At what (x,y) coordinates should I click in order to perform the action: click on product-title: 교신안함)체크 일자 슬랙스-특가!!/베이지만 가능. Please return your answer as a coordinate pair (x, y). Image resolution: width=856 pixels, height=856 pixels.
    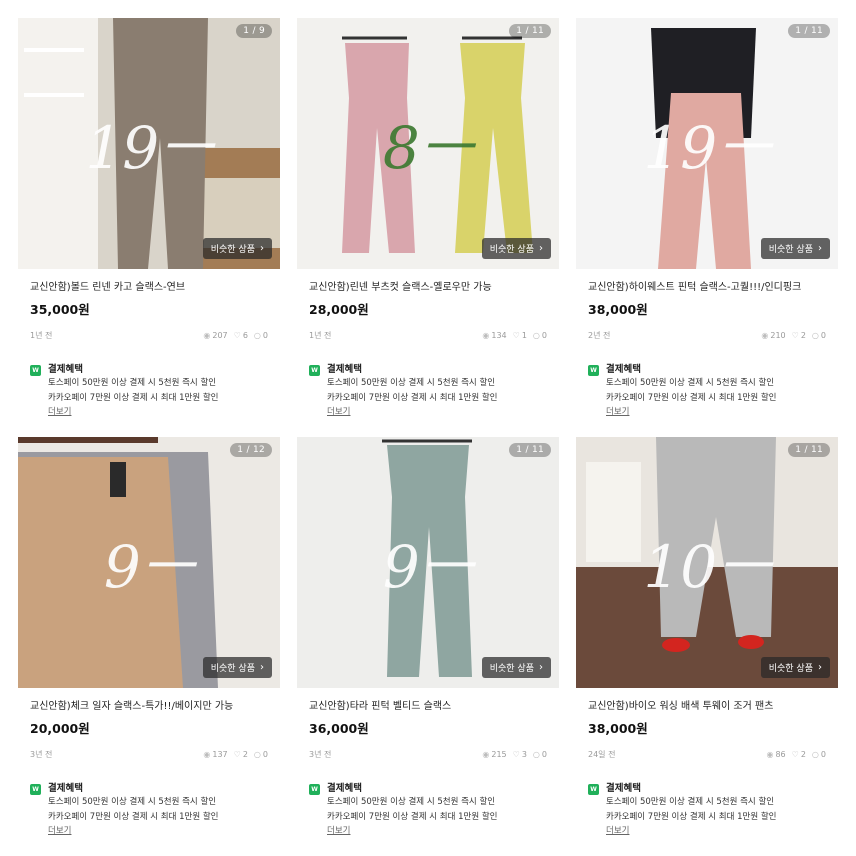
    Looking at the image, I should click on (149, 706).